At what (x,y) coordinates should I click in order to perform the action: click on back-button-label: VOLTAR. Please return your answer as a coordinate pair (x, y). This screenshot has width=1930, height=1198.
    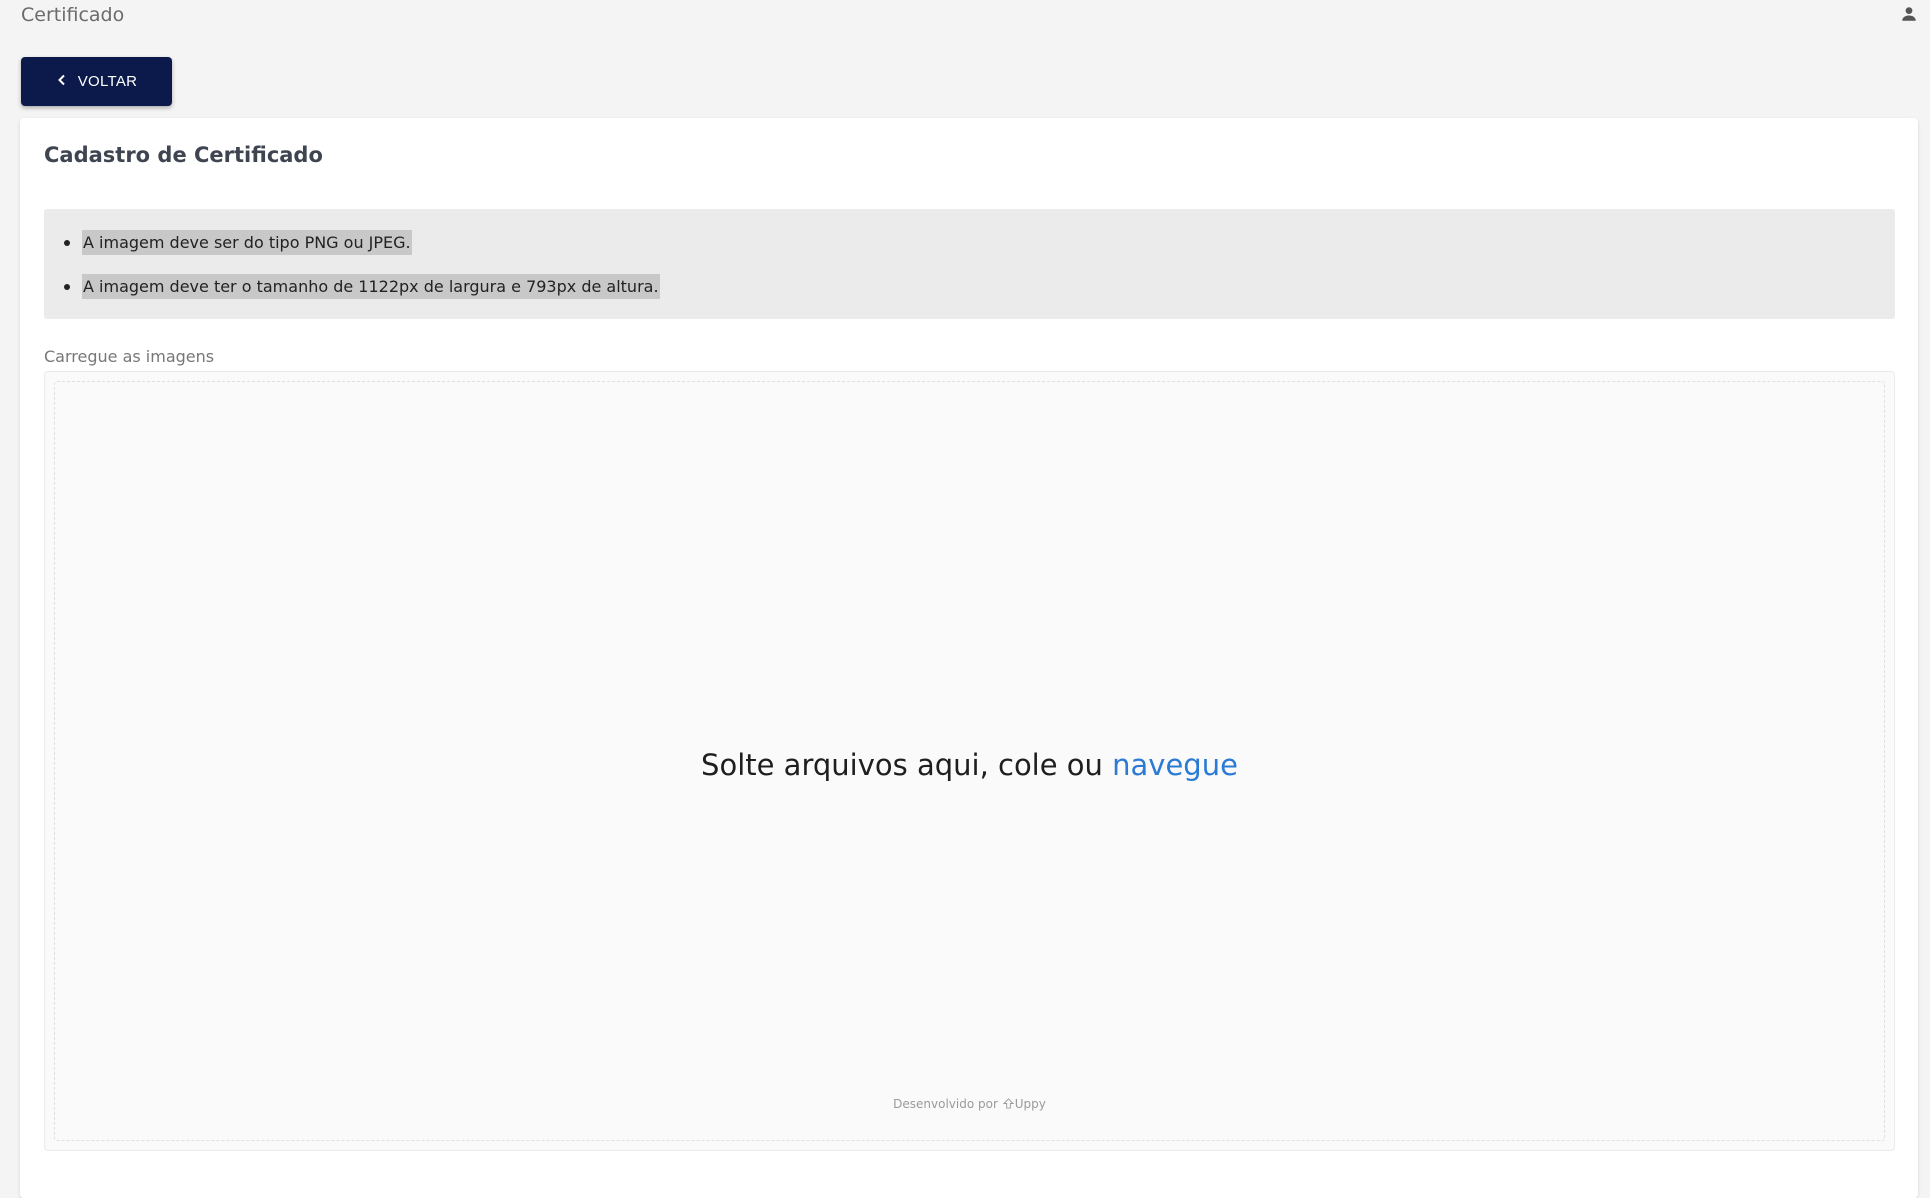
    Looking at the image, I should click on (107, 81).